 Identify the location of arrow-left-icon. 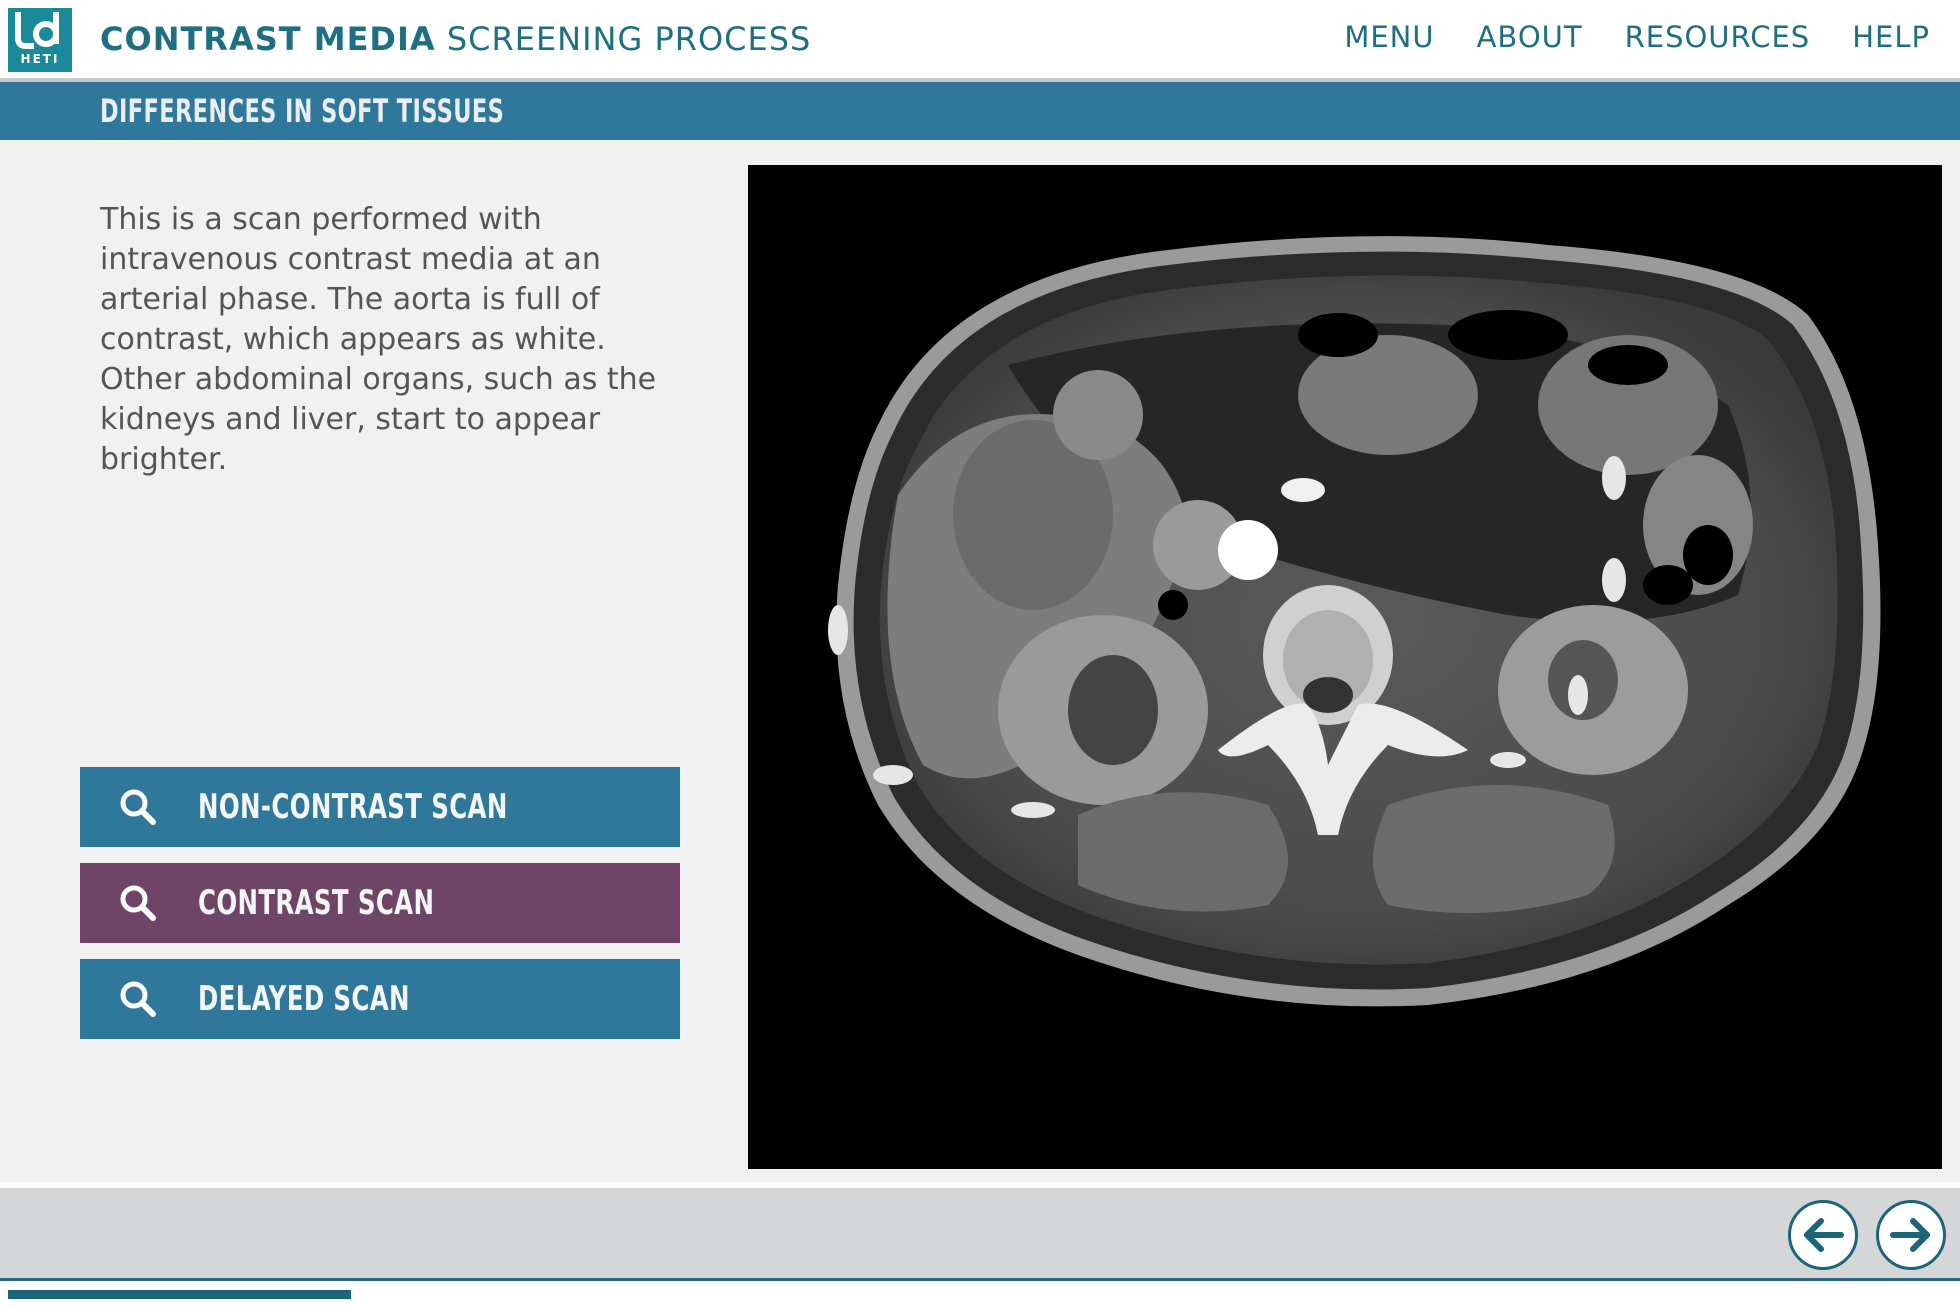
(1824, 1235).